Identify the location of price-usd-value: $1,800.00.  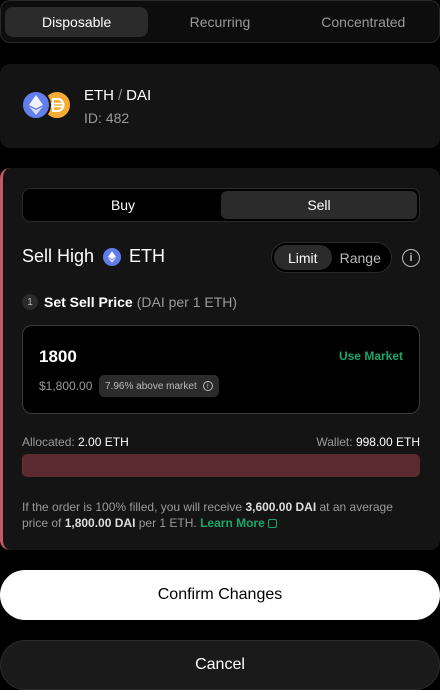
(66, 386).